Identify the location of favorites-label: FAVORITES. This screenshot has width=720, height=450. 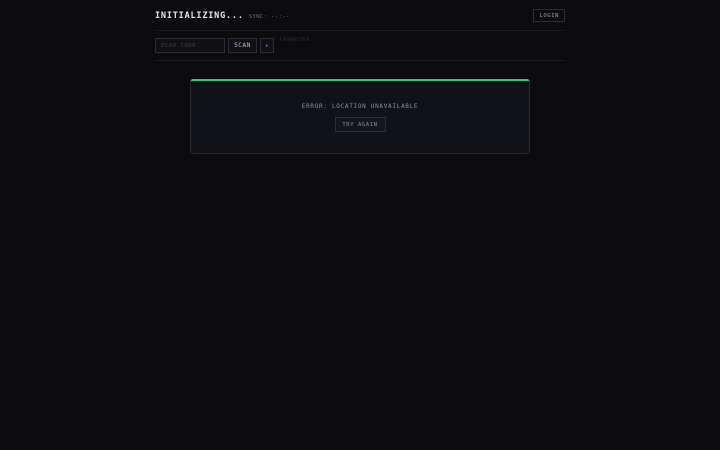
(295, 40).